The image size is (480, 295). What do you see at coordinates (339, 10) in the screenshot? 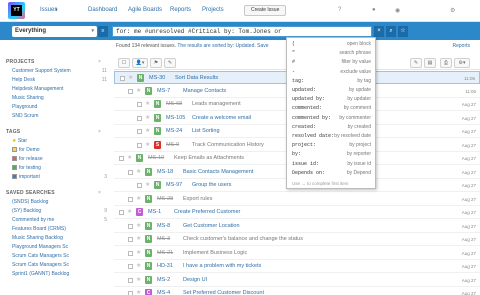
I see `help-icon: ?` at bounding box center [339, 10].